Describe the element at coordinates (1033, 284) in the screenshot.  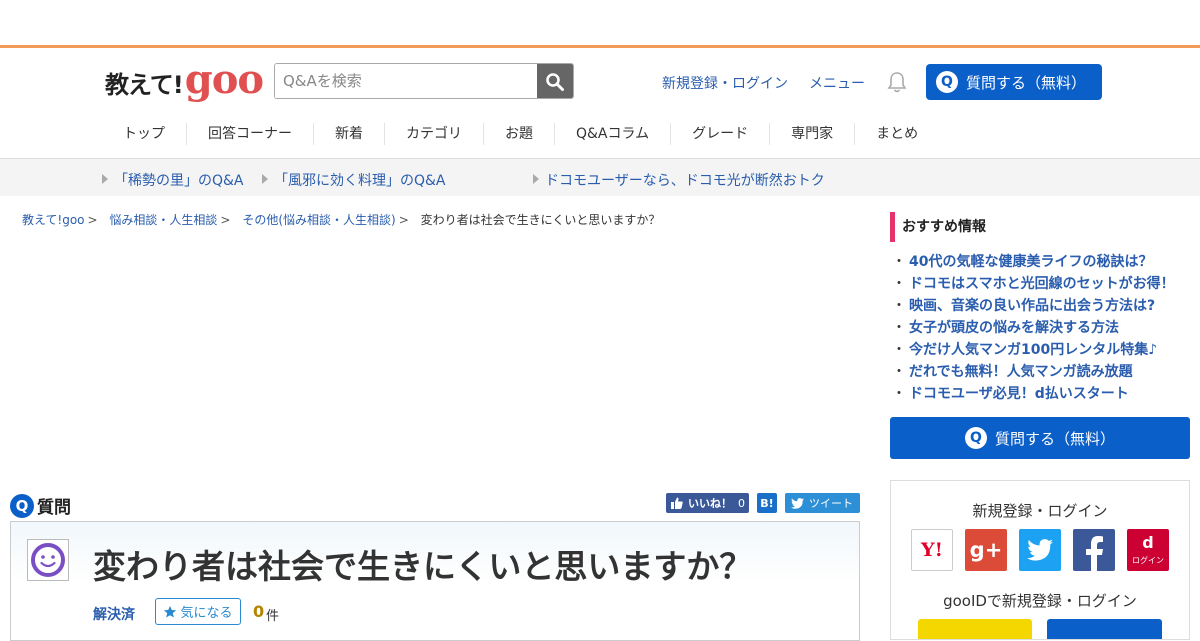
I see `recommend-item: ・ドコモはスマホと光回線のセットがお得！` at that location.